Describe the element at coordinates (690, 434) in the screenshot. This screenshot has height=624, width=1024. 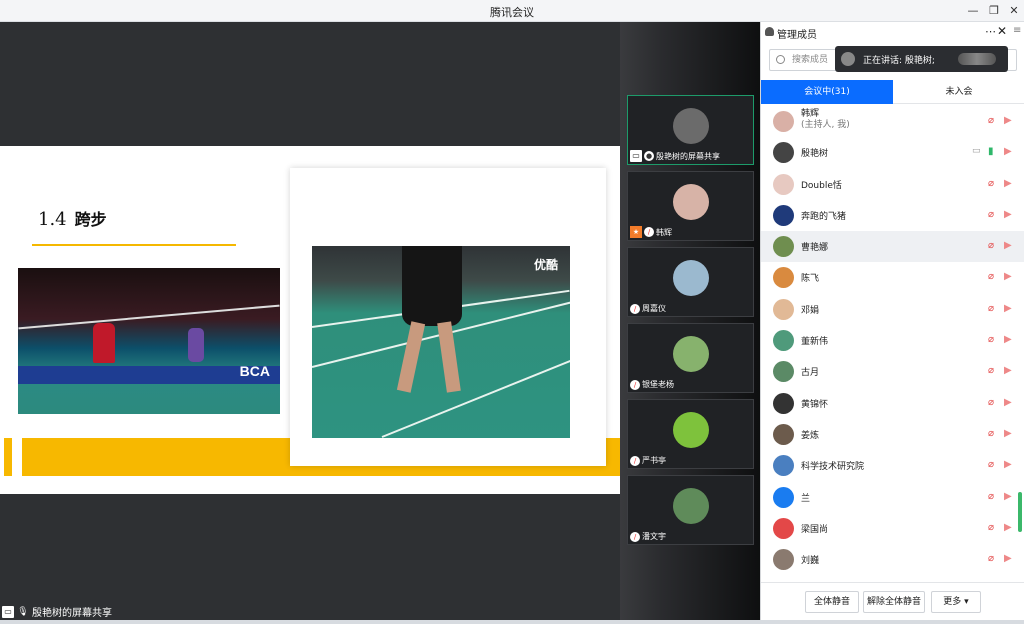
I see `gallery-tile: / 严书亭` at that location.